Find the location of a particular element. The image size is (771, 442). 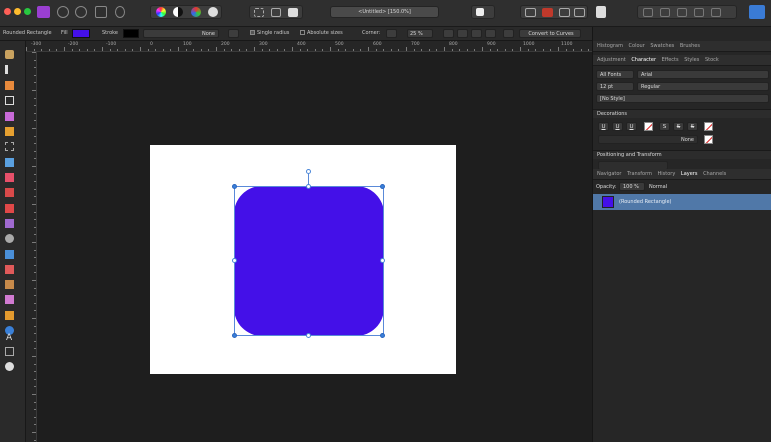

tab-layers: Layers is located at coordinates (689, 174).